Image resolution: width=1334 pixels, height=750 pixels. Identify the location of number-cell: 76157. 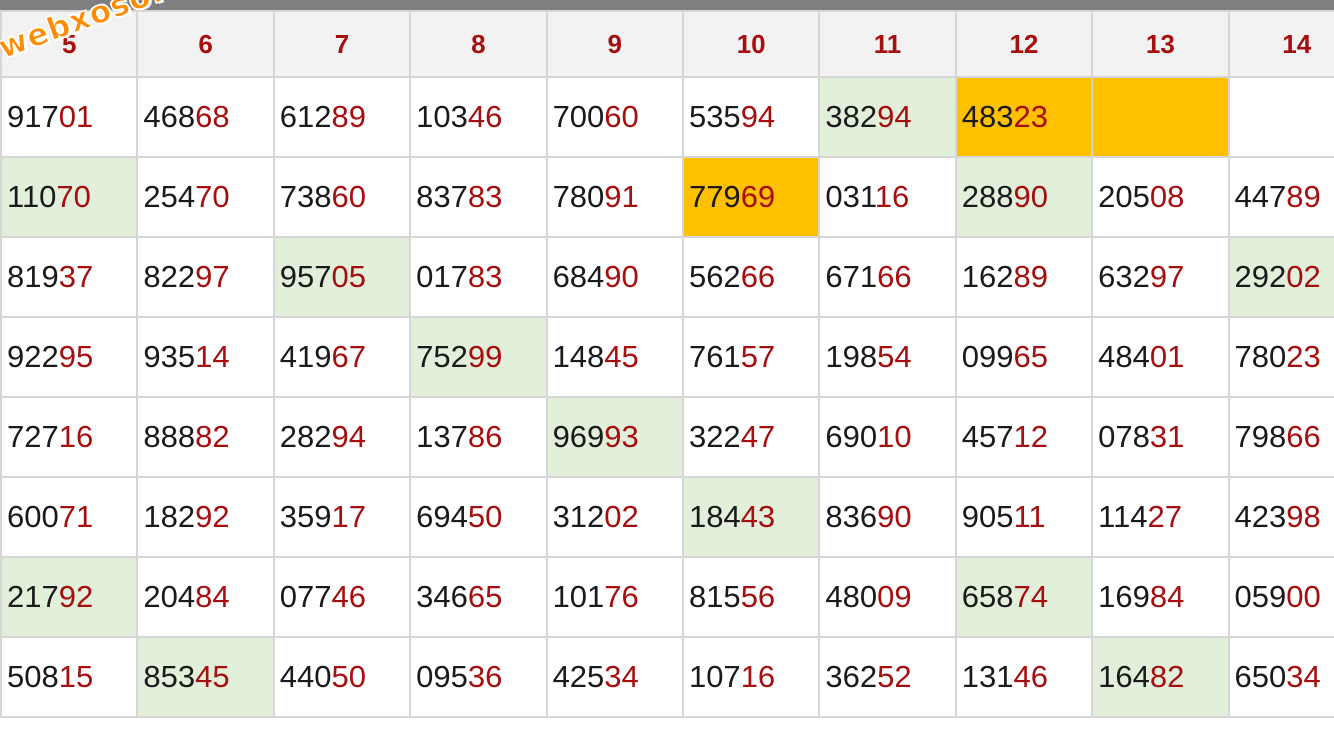
(751, 357).